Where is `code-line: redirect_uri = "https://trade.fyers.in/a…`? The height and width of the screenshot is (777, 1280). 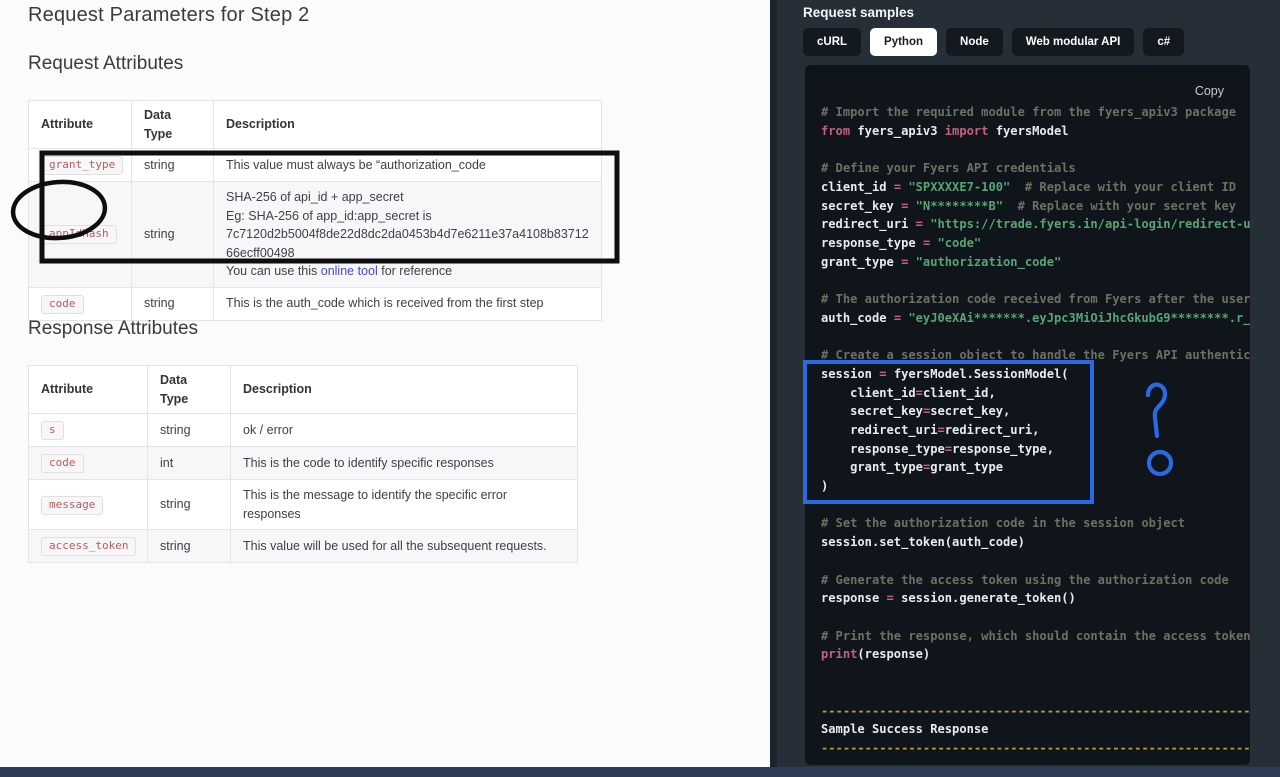 code-line: redirect_uri = "https://trade.fyers.in/a… is located at coordinates (1035, 224).